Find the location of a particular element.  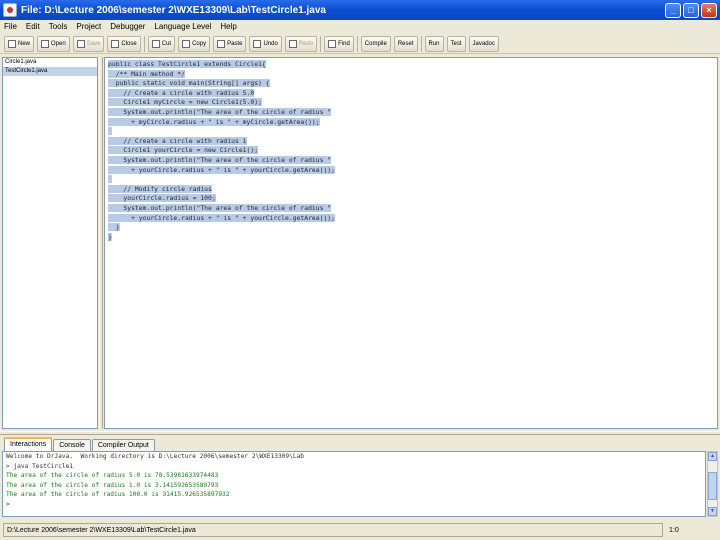

scroll-up-icon: ▲ is located at coordinates (712, 456).